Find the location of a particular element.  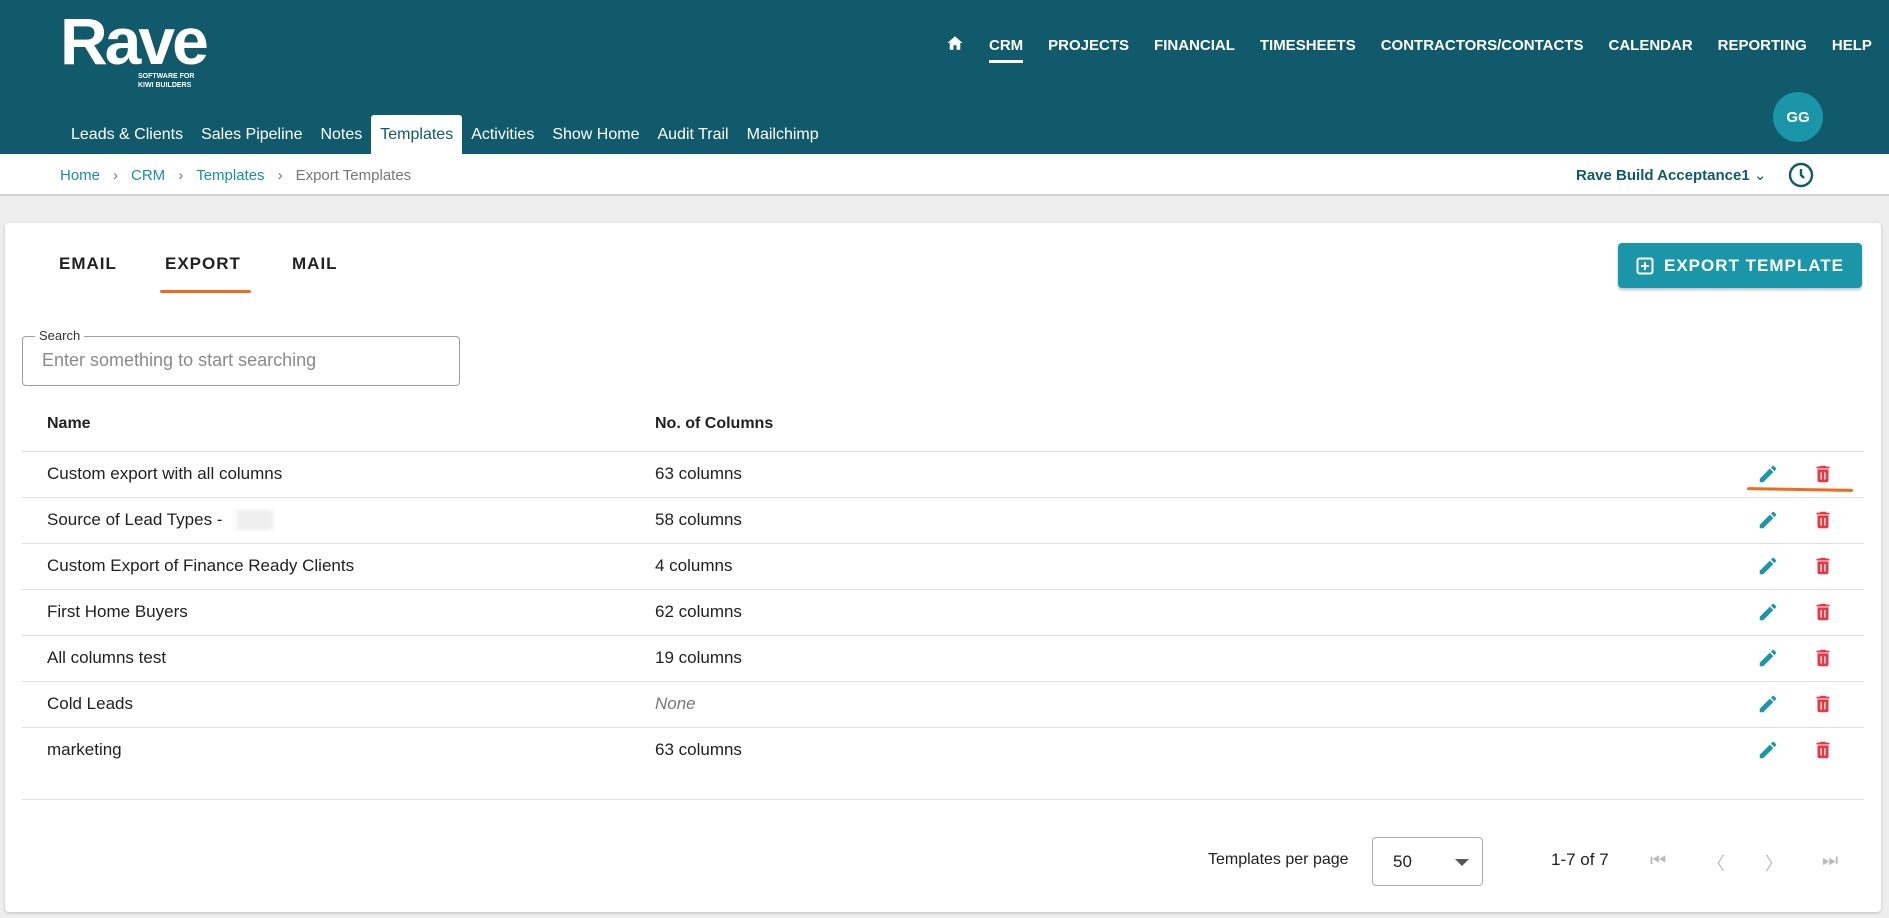

tab-export: EXPORT is located at coordinates (203, 264).